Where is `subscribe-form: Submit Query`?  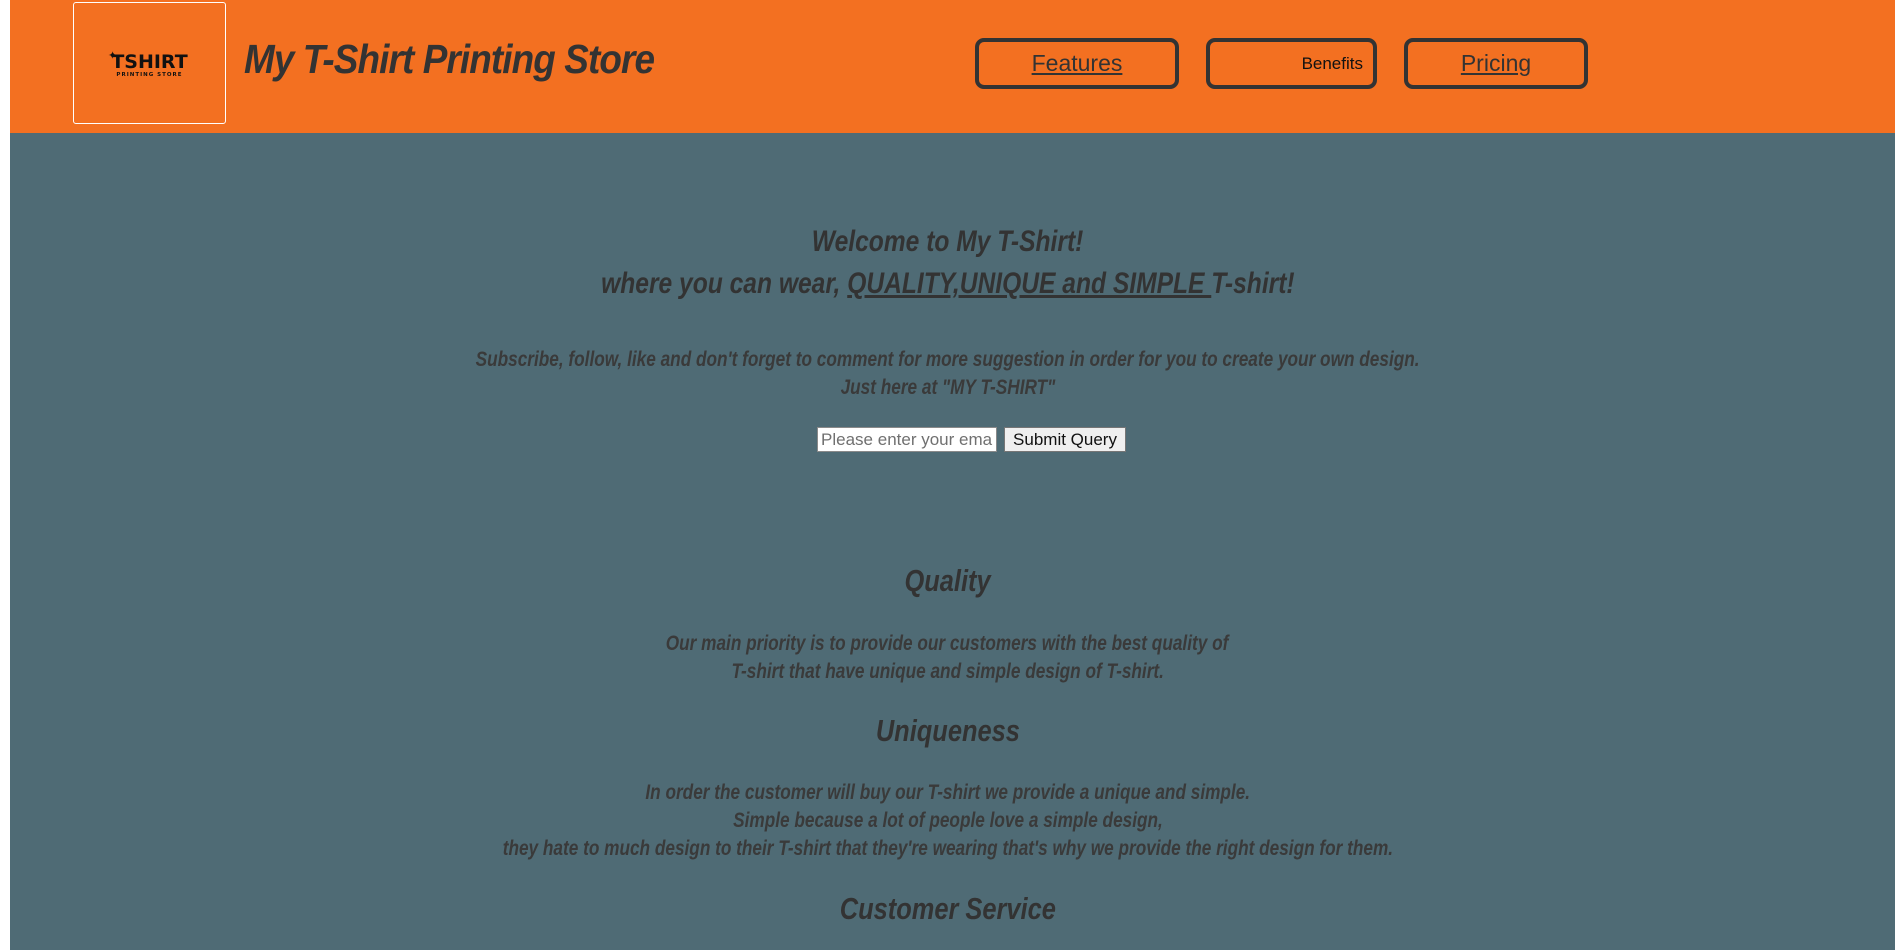 subscribe-form: Submit Query is located at coordinates (947, 439).